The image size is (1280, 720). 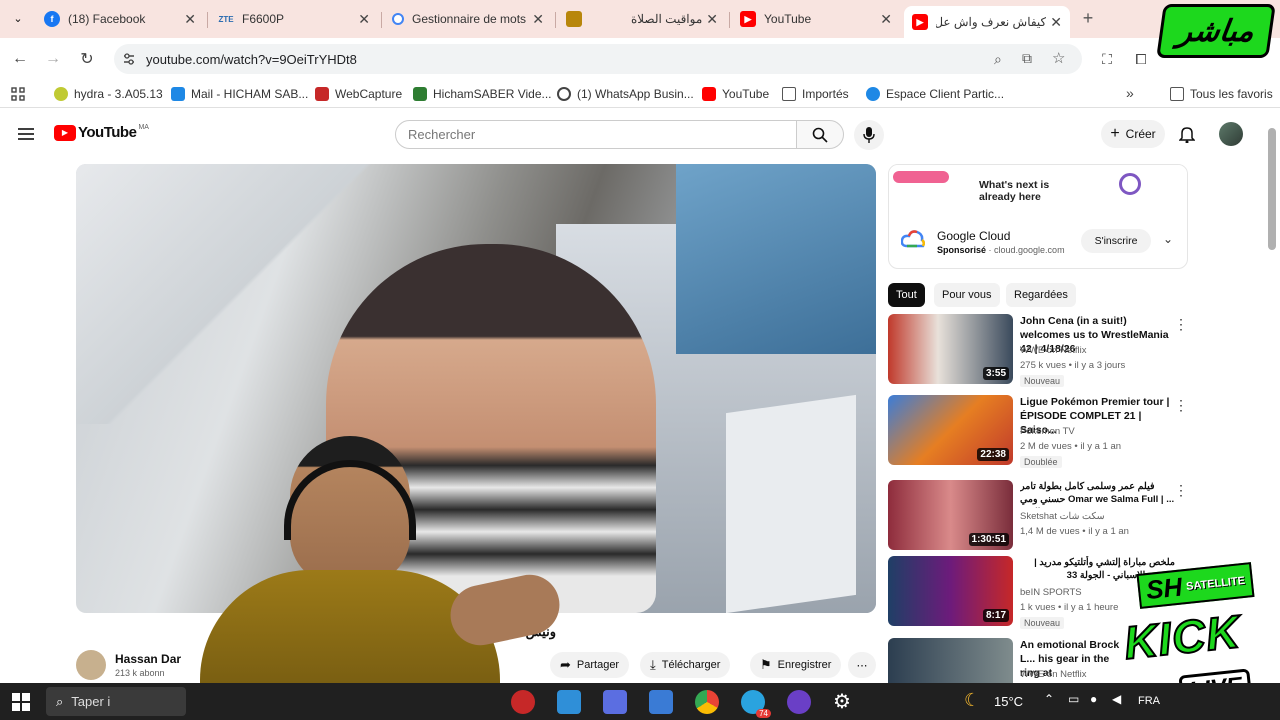 I want to click on site-info-icon, so click(x=129, y=59).